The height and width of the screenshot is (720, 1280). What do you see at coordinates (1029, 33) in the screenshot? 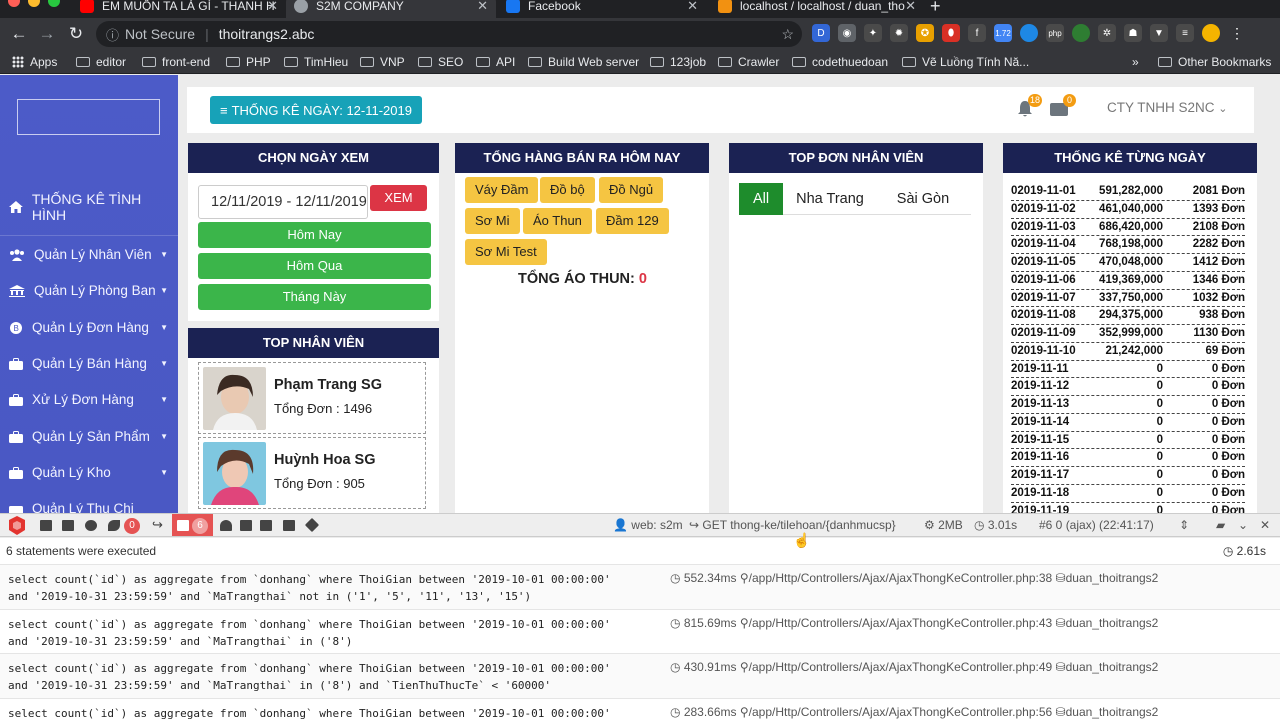
I see `globe-extension-icon` at bounding box center [1029, 33].